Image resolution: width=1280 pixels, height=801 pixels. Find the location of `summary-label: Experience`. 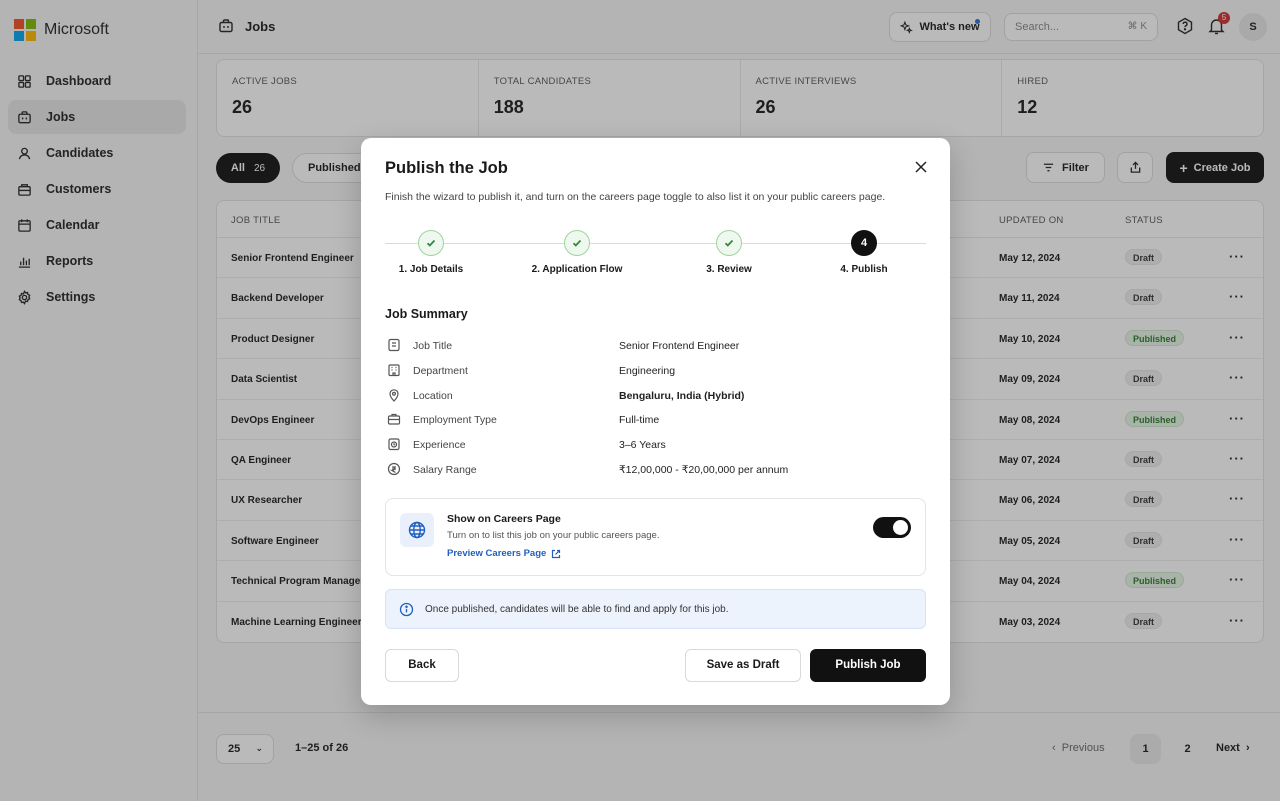

summary-label: Experience is located at coordinates (439, 445).